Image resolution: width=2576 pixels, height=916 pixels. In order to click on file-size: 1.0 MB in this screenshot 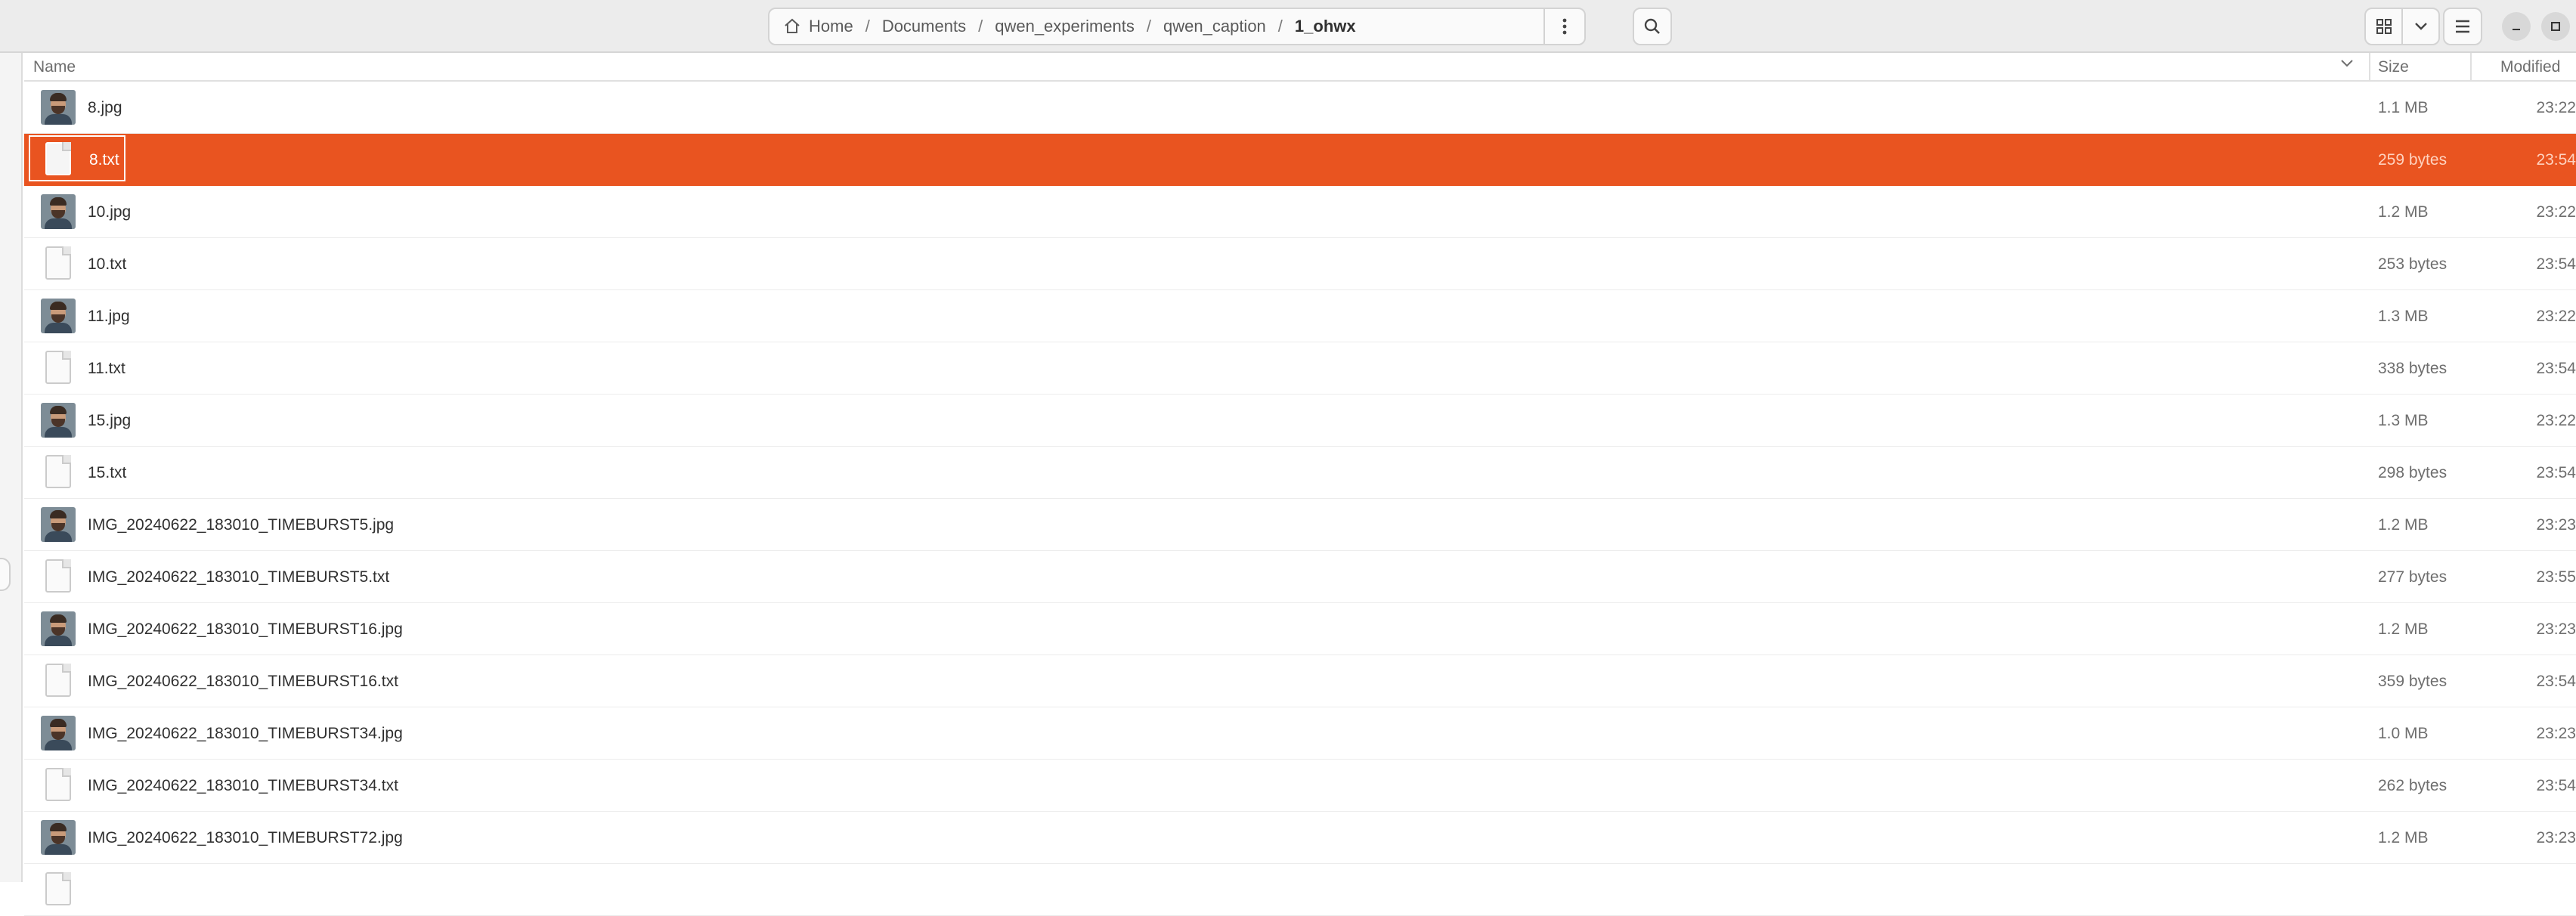, I will do `click(2403, 734)`.